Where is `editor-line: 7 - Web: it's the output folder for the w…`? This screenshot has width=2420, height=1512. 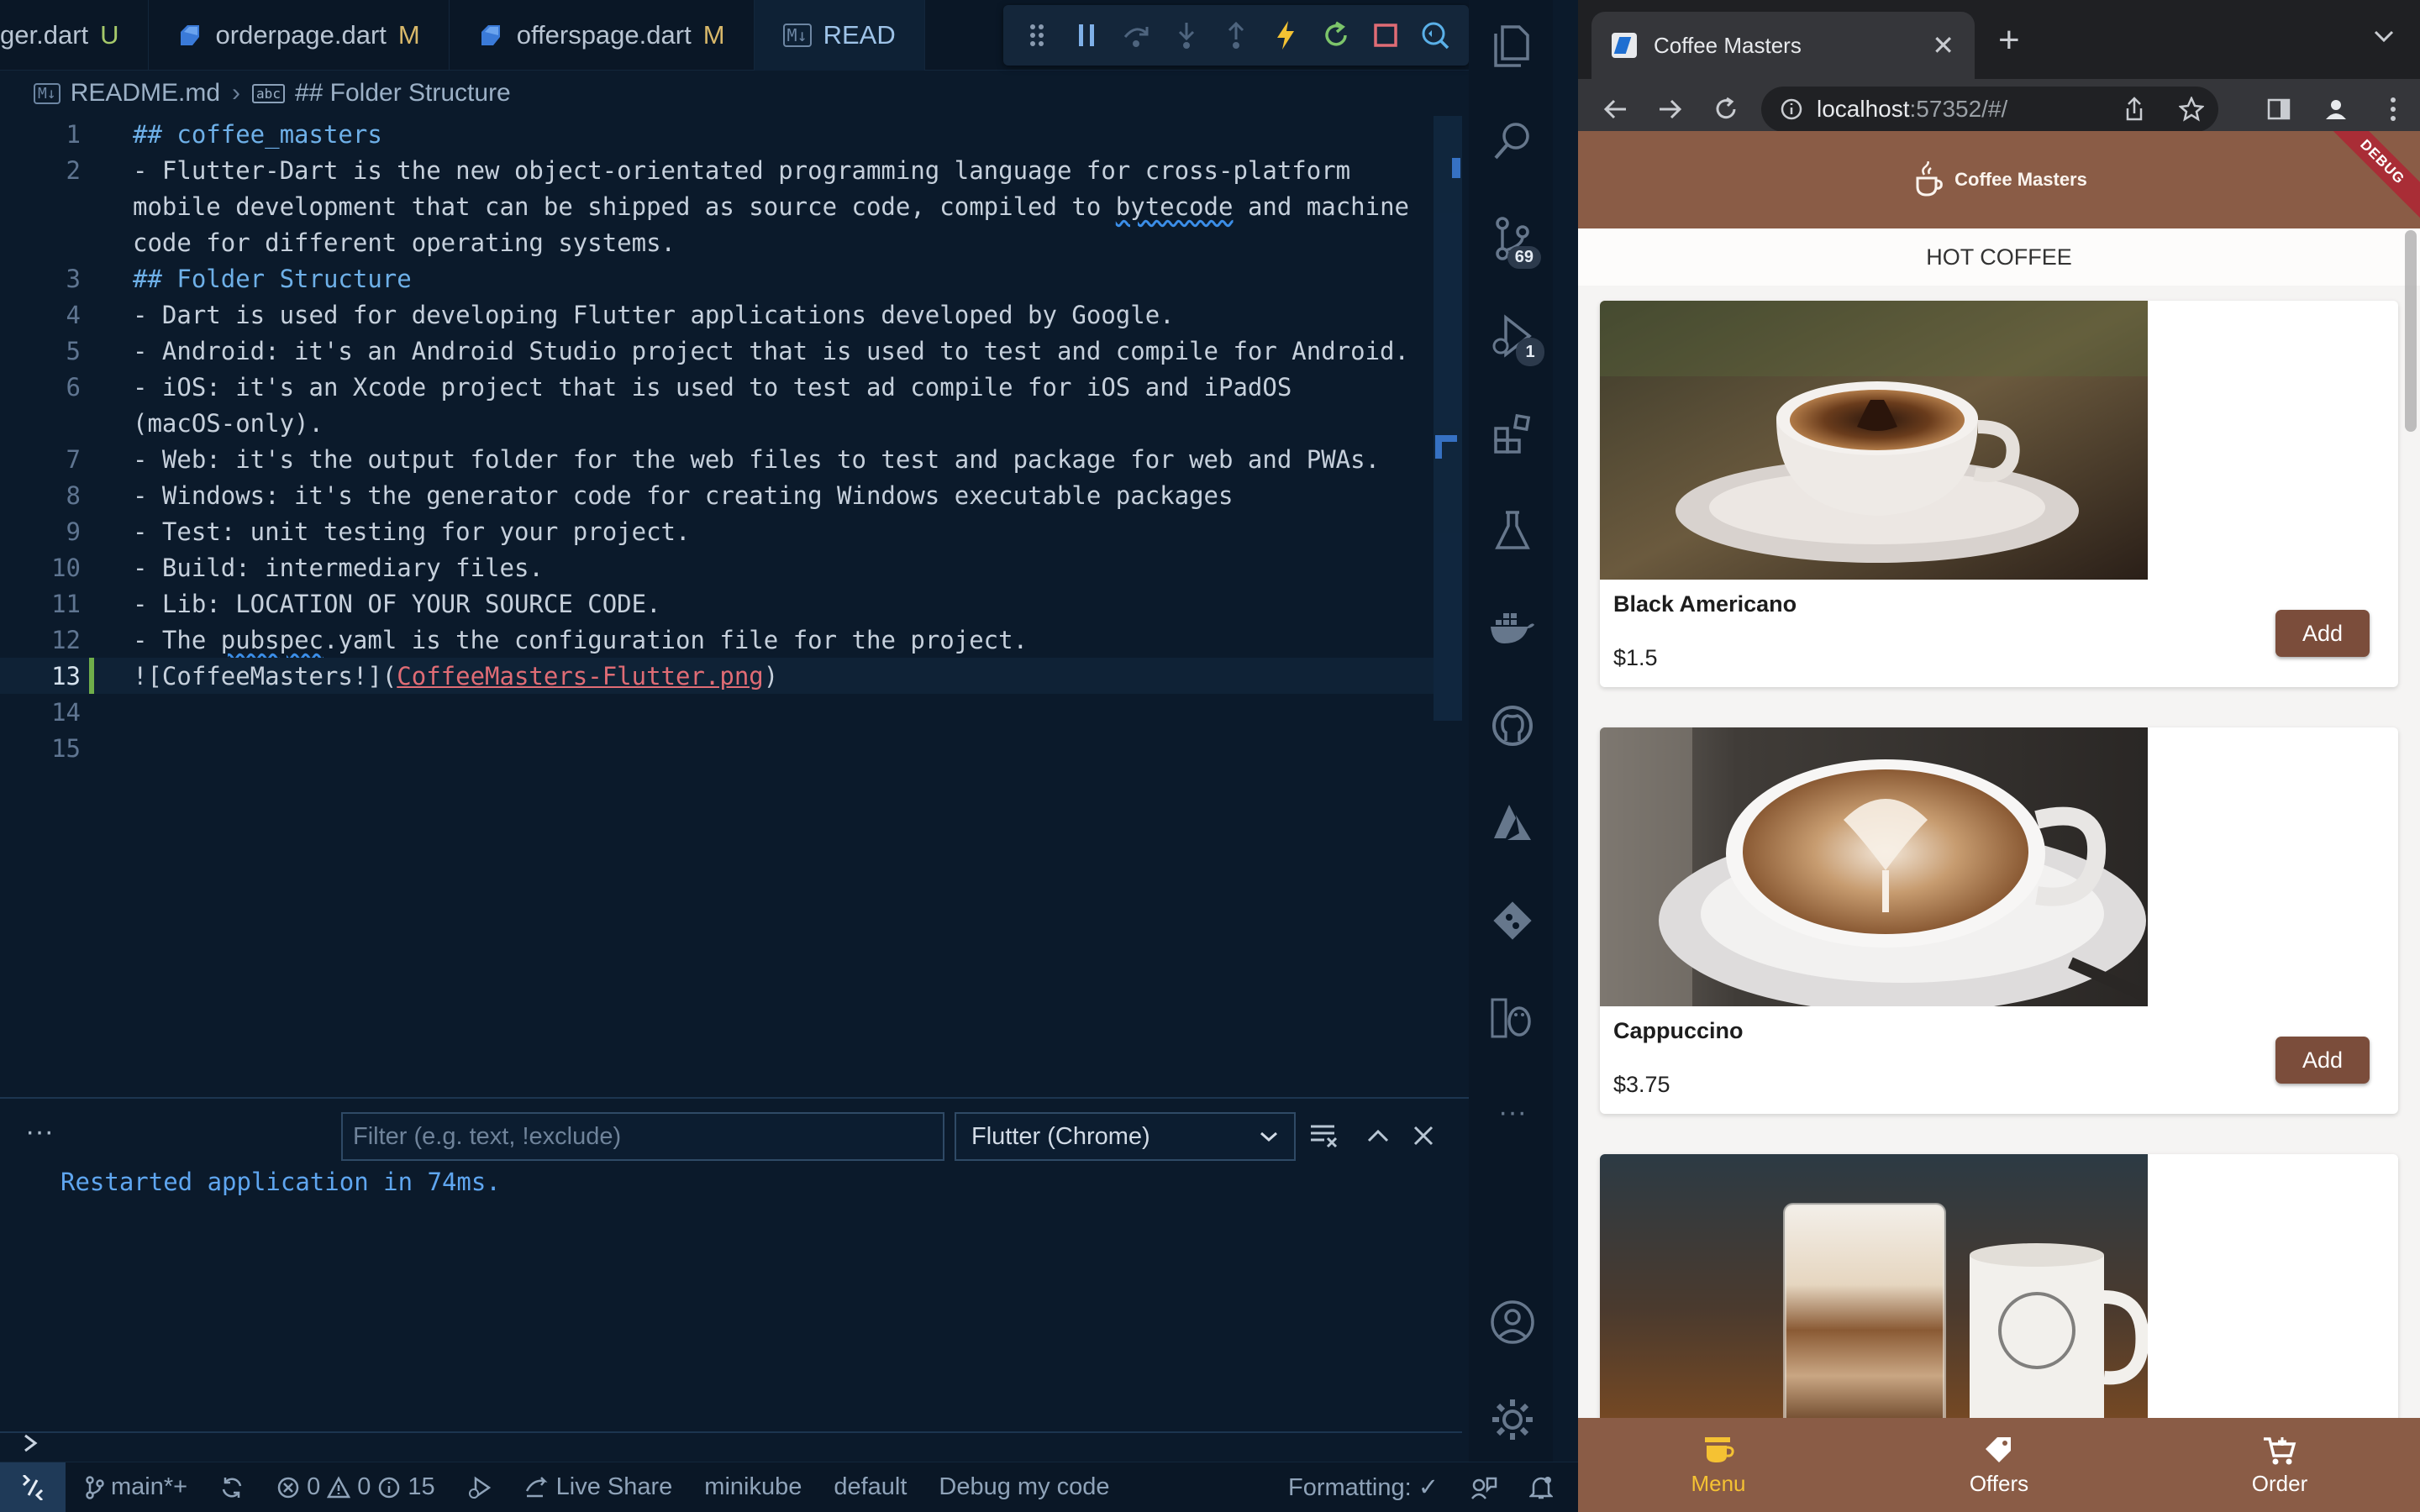 editor-line: 7 - Web: it's the output folder for the w… is located at coordinates (717, 459).